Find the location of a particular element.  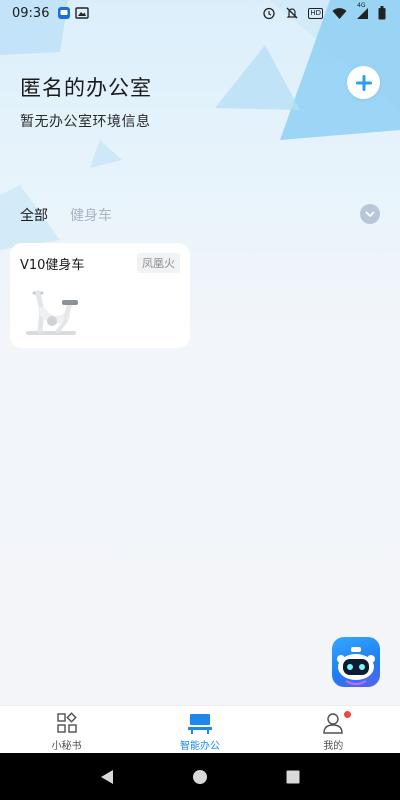

system-nav-bar is located at coordinates (200, 776).